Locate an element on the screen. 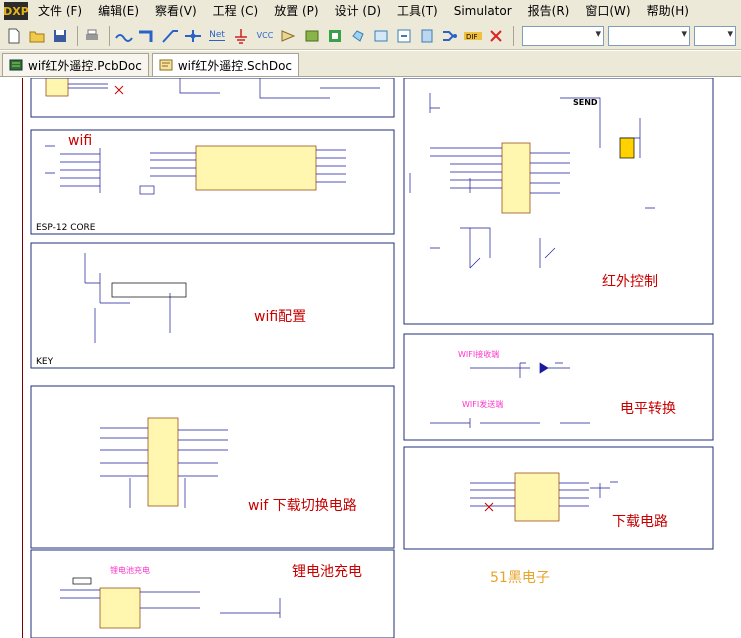 The height and width of the screenshot is (638, 741). open-folder-icon is located at coordinates (37, 36).